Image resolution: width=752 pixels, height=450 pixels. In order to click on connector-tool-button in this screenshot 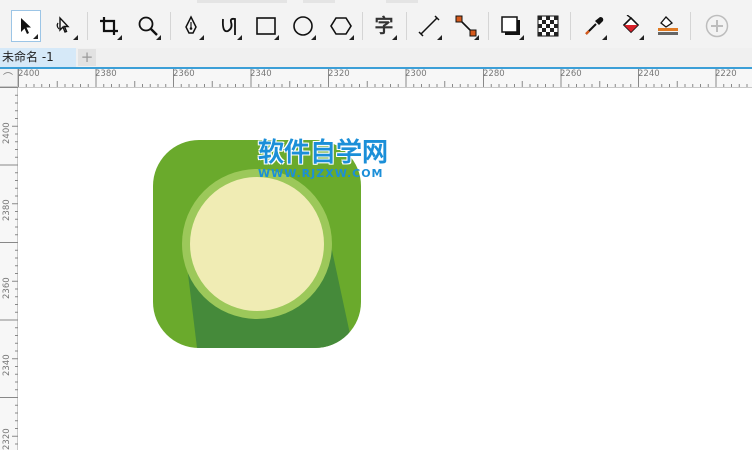, I will do `click(466, 26)`.